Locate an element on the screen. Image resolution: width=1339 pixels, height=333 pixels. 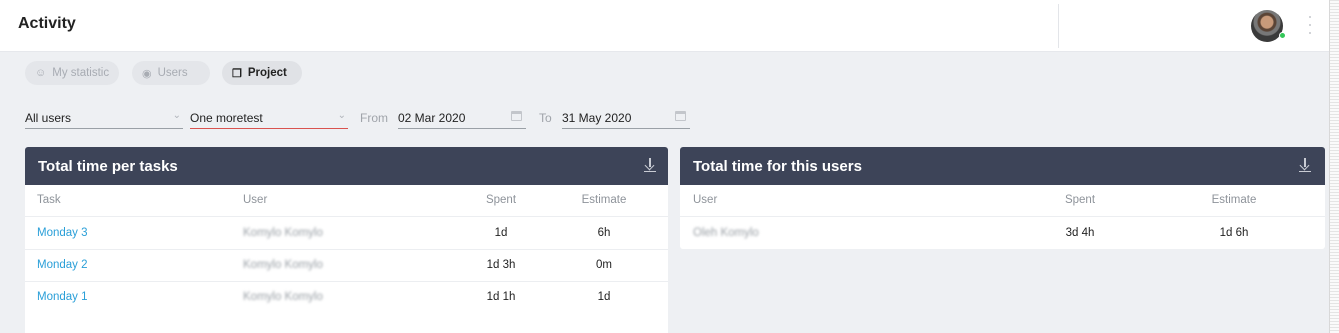
table-row: Oleh Komylo 3d 4h 1d 6h is located at coordinates (1002, 233).